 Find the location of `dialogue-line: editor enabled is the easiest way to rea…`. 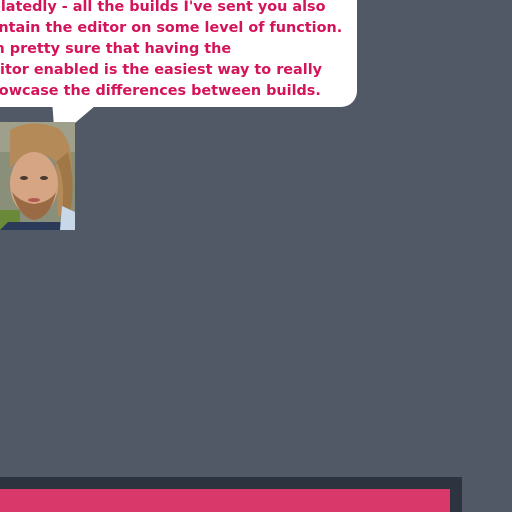

dialogue-line: editor enabled is the easiest way to rea… is located at coordinates (161, 70).